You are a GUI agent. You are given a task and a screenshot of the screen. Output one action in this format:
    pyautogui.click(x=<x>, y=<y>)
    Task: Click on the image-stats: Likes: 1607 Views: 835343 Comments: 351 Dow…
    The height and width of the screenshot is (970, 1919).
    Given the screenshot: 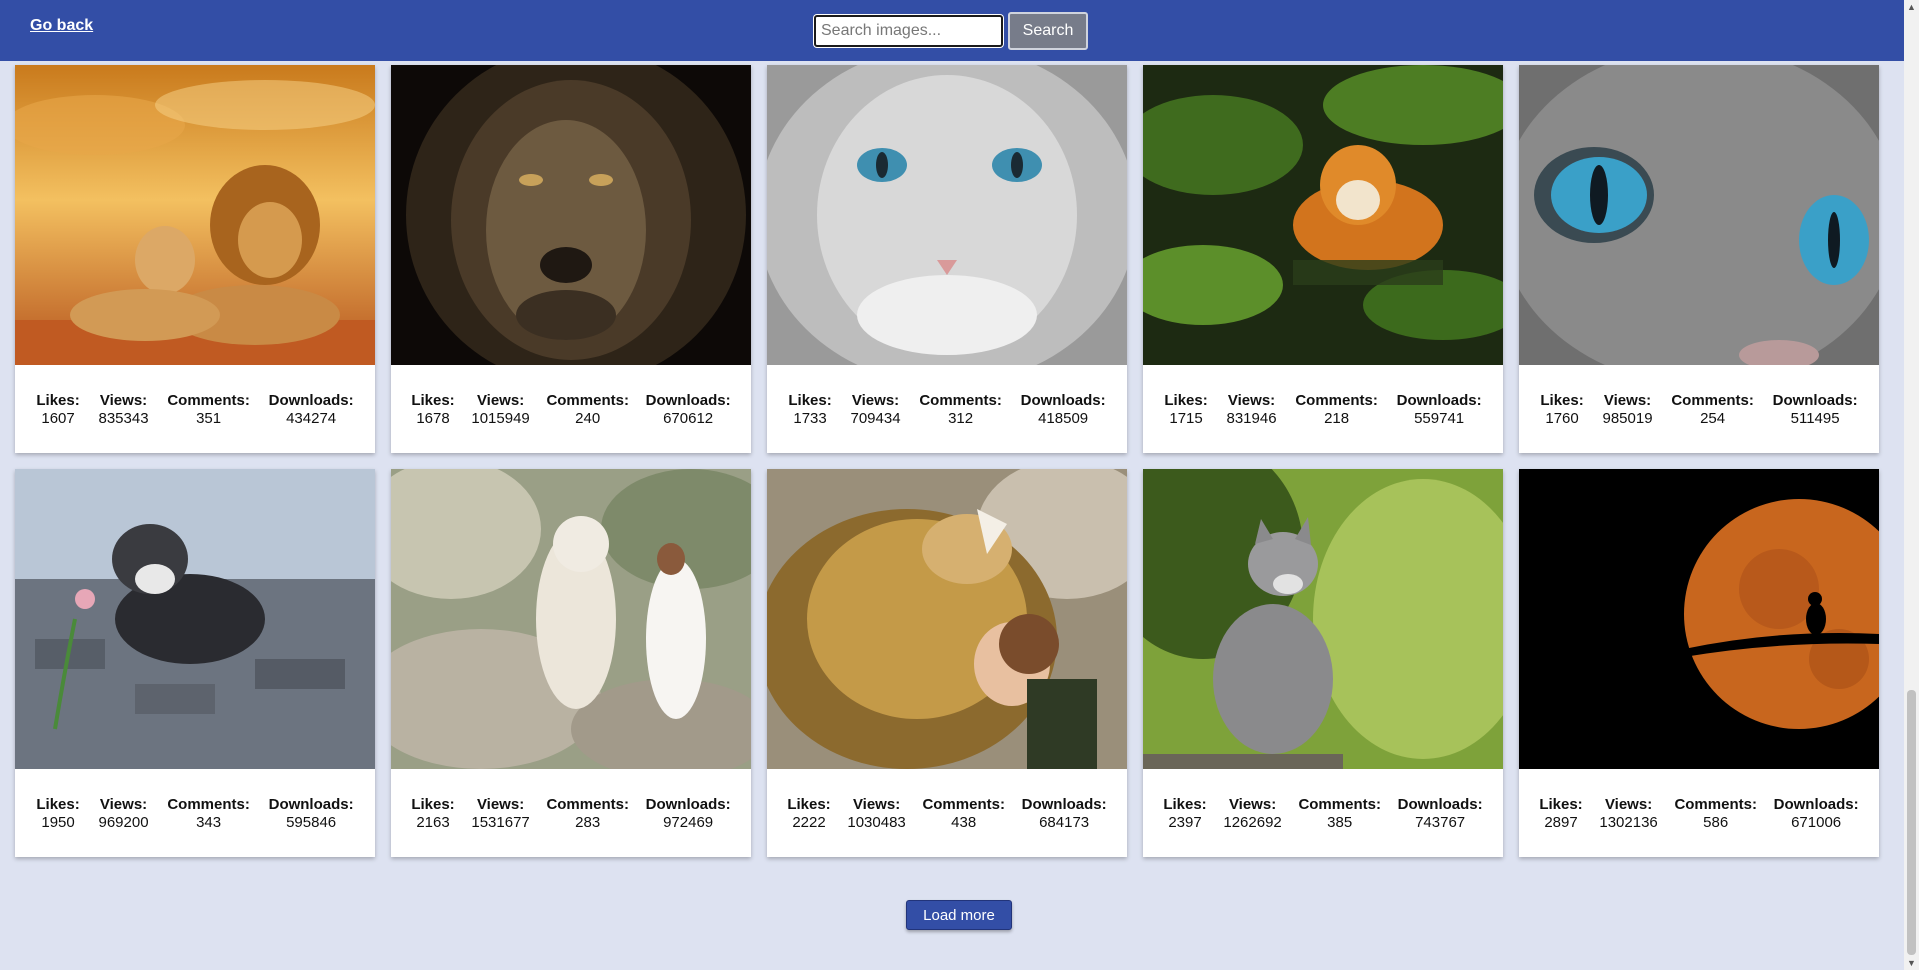 What is the action you would take?
    pyautogui.click(x=195, y=410)
    